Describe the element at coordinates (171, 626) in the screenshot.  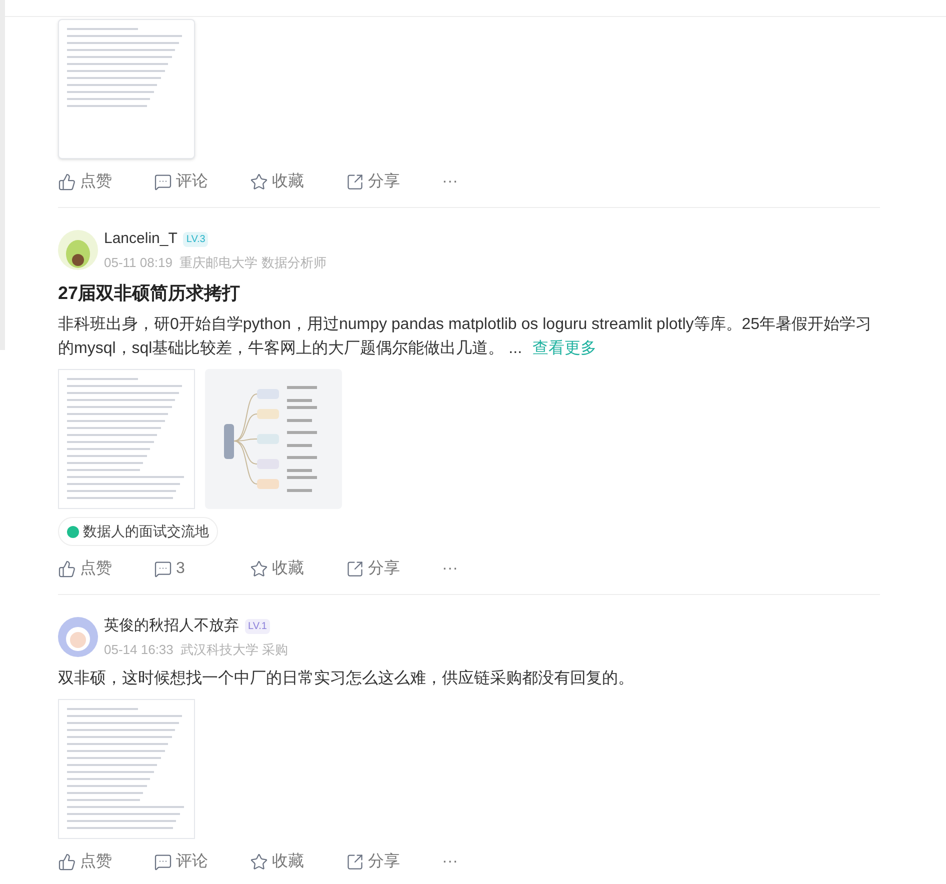
I see `author-name: 英俊的秋招人不放弃` at that location.